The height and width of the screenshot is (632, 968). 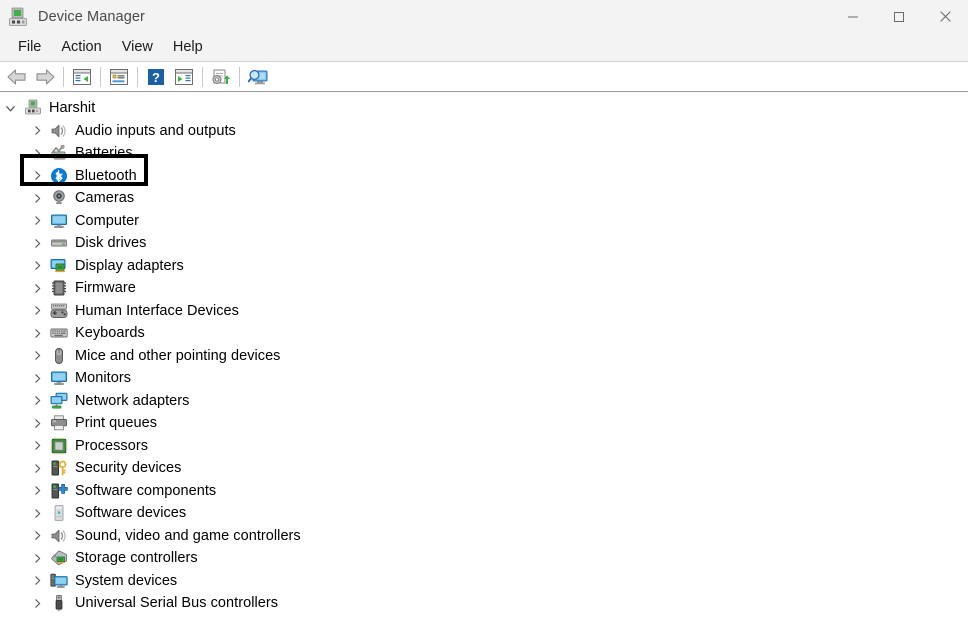 What do you see at coordinates (484, 176) in the screenshot?
I see `tree-item-bluetooth: Bluetooth` at bounding box center [484, 176].